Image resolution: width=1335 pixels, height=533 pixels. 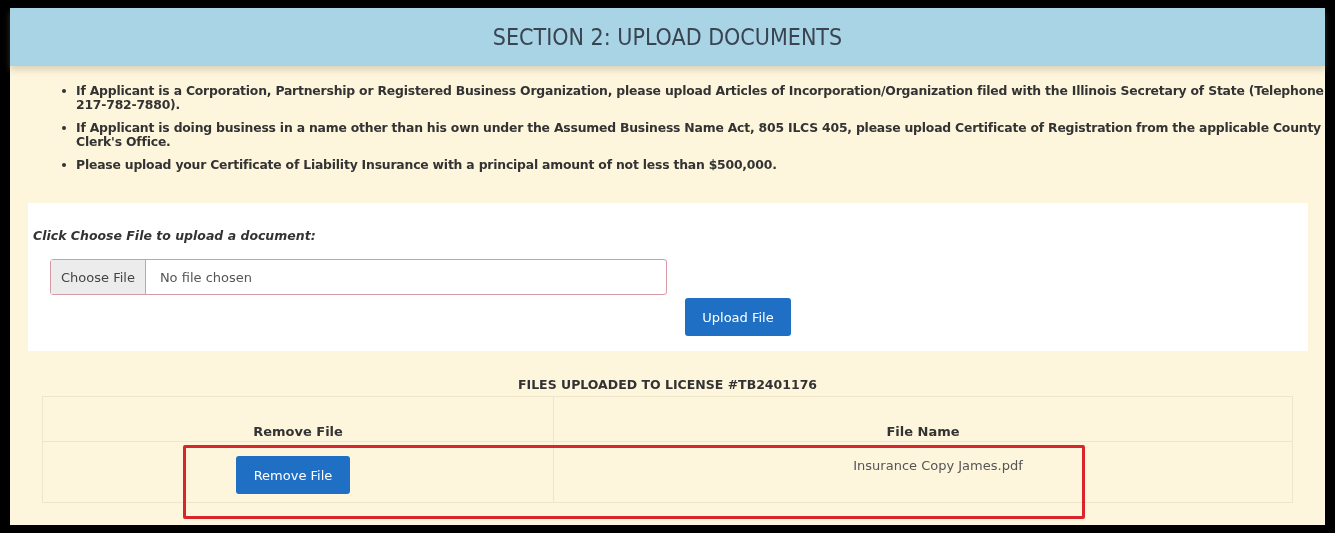 What do you see at coordinates (700, 98) in the screenshot?
I see `instruction-text: If Applicant is a Corporation, Partnership or Registered Business Organization, please upload Articles of Incorporation/Organization filed with the Illinois Secretary of State (Telephone 217-782-7880).` at bounding box center [700, 98].